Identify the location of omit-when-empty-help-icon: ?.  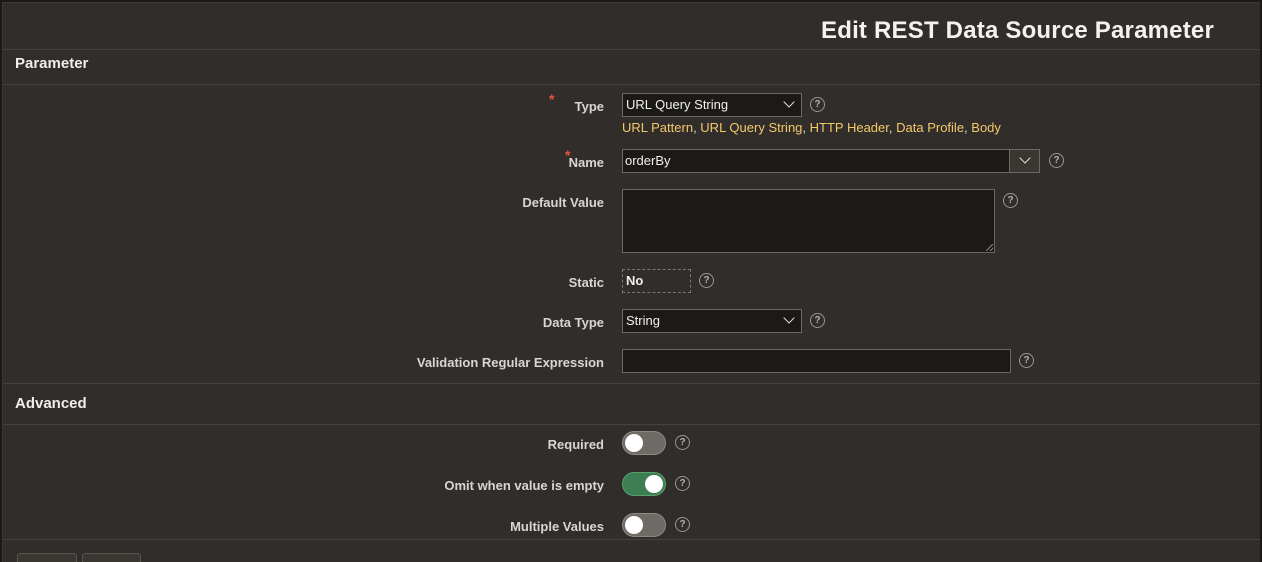
(682, 483).